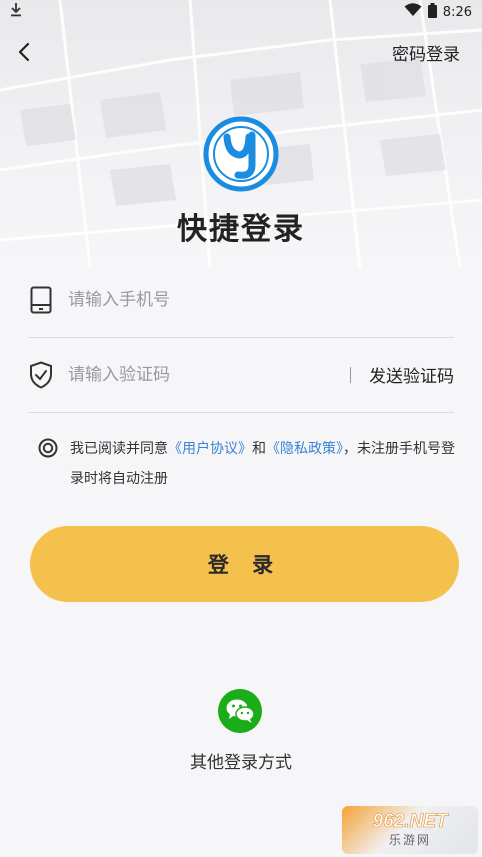 The height and width of the screenshot is (857, 482). What do you see at coordinates (240, 711) in the screenshot?
I see `wechat-icon` at bounding box center [240, 711].